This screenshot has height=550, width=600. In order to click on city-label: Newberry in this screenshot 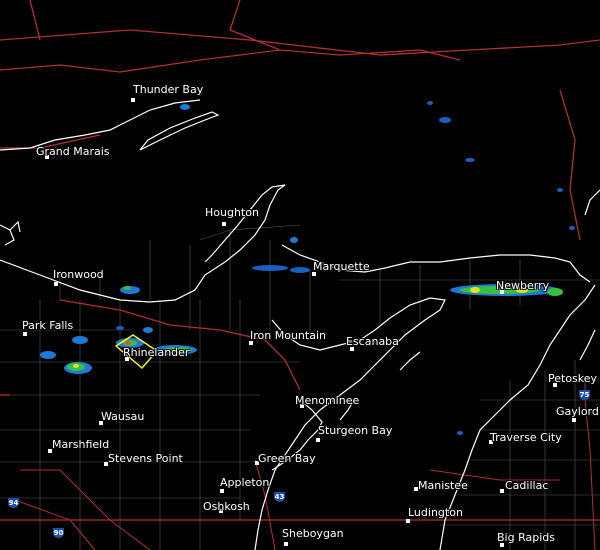, I will do `click(523, 285)`.